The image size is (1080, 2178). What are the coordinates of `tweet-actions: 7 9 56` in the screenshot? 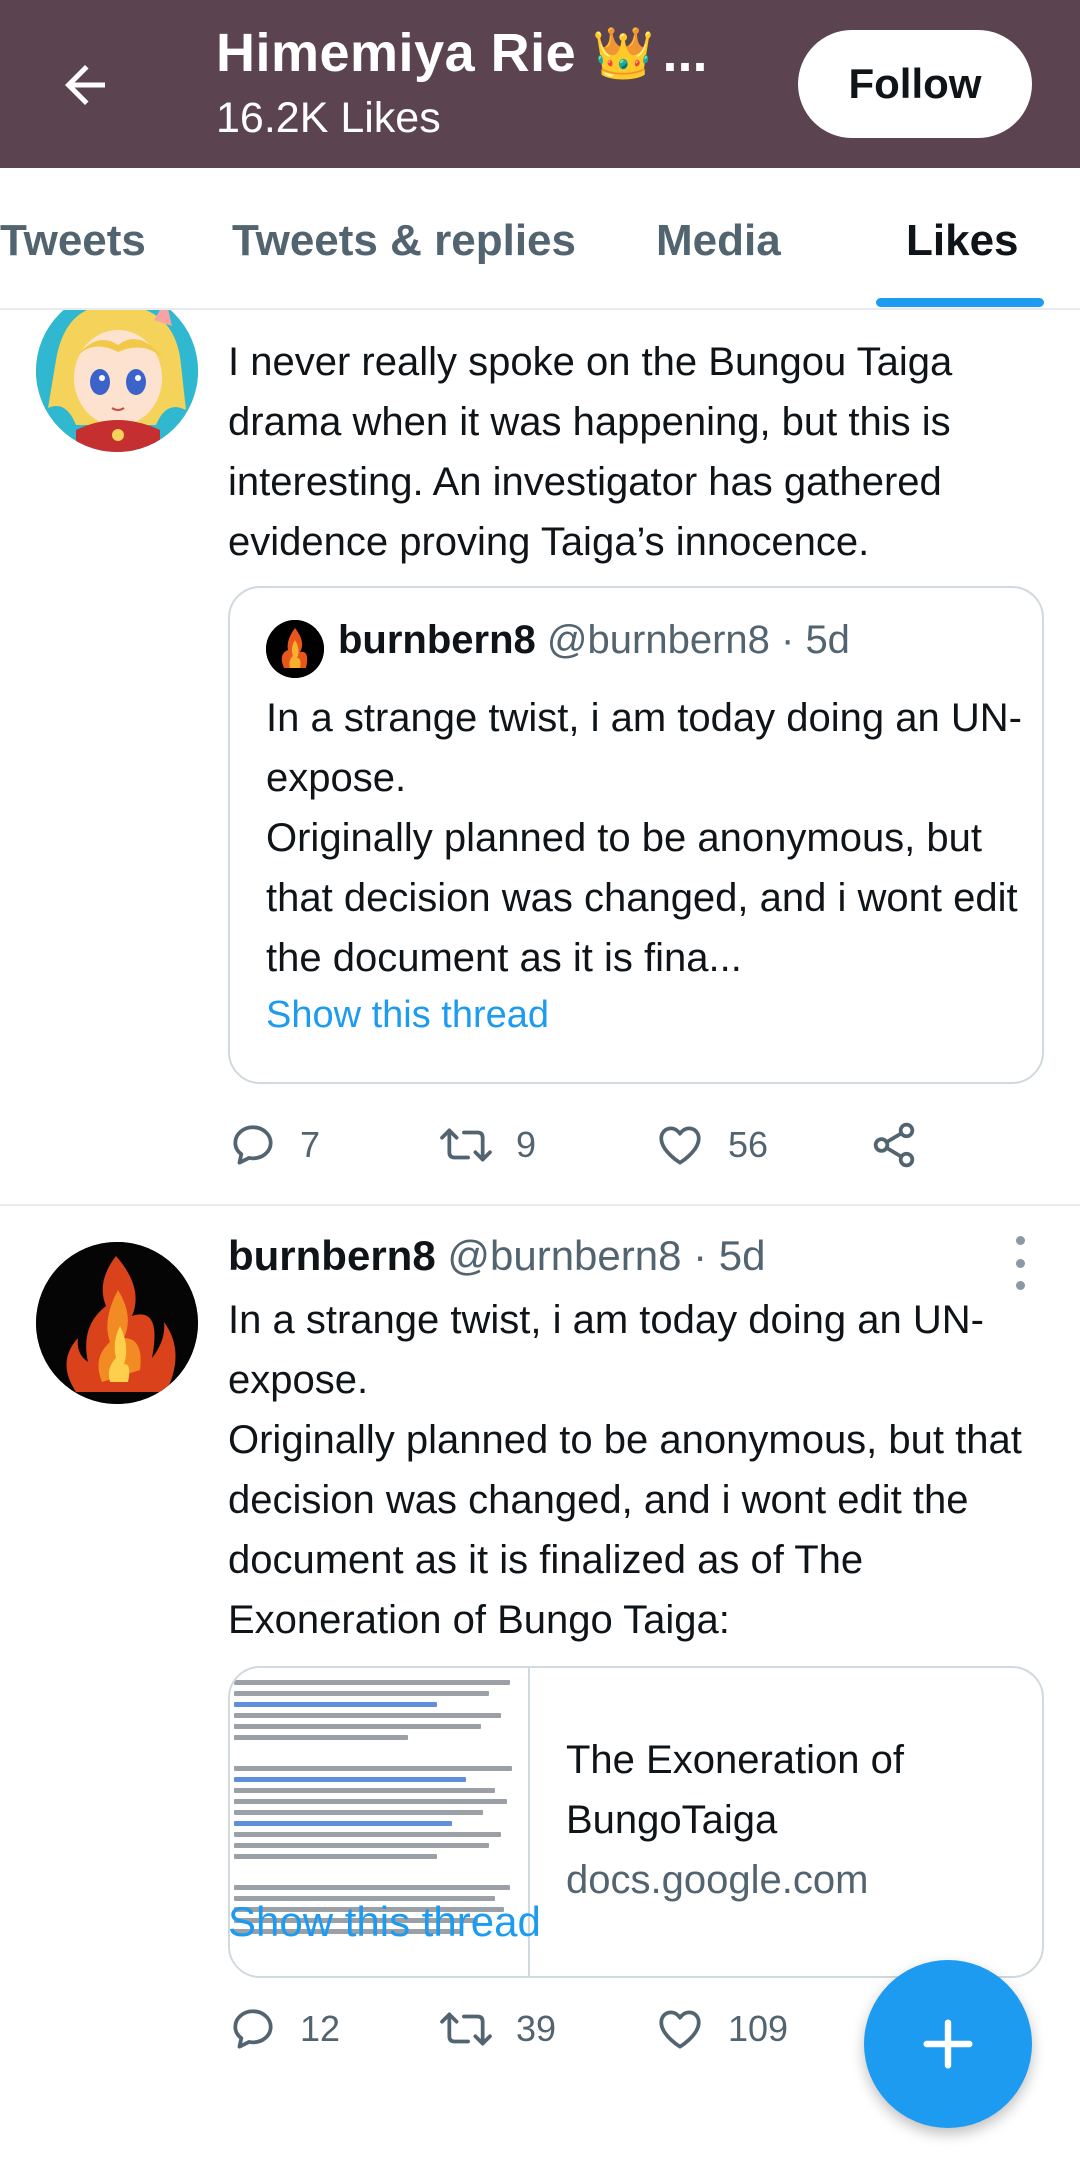 It's located at (638, 1145).